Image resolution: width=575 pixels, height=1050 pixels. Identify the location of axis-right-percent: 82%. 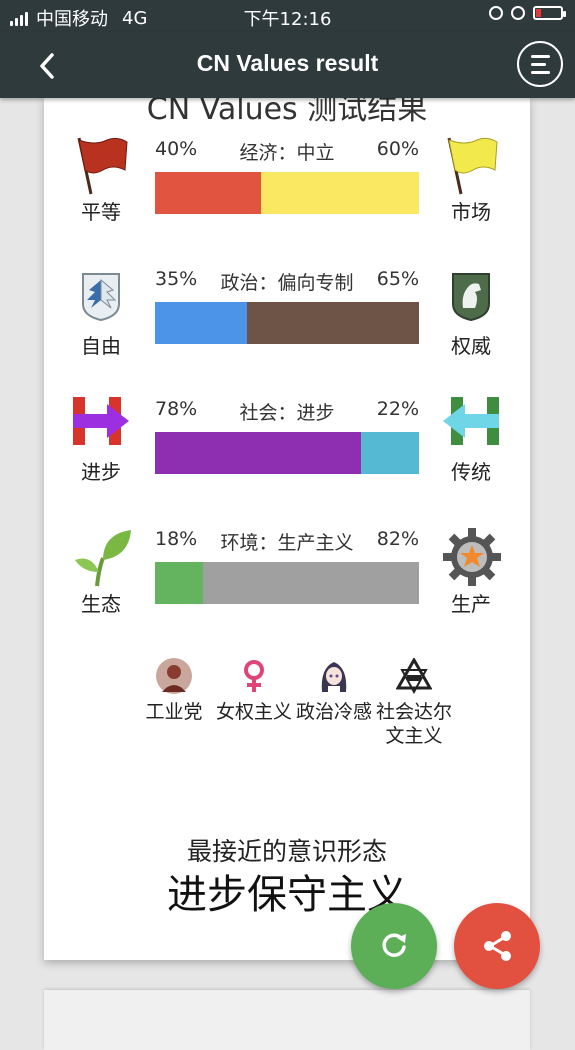
(397, 539).